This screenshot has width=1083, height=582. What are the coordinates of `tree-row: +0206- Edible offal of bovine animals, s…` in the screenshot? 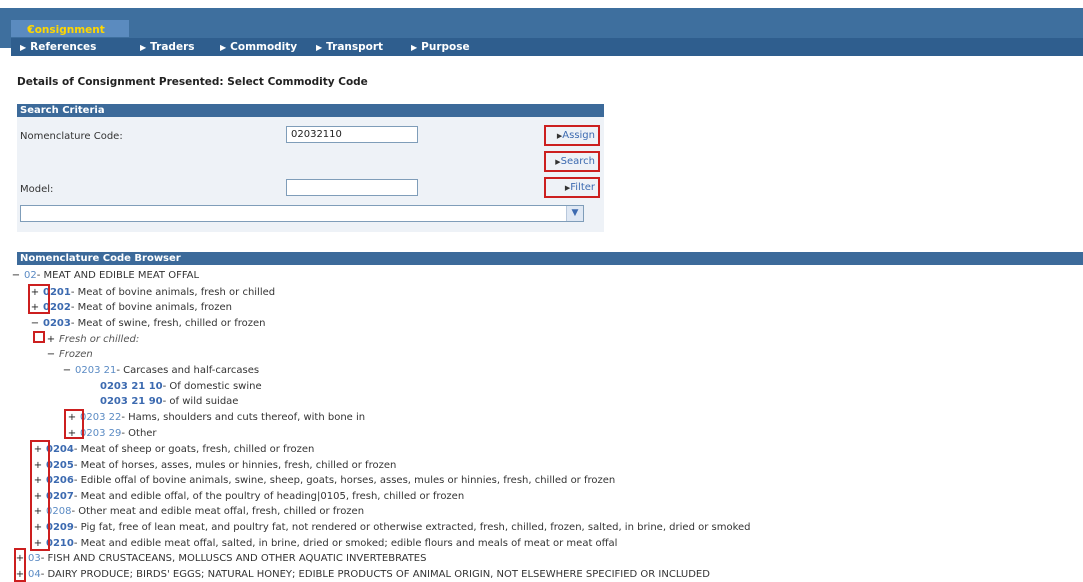 It's located at (324, 480).